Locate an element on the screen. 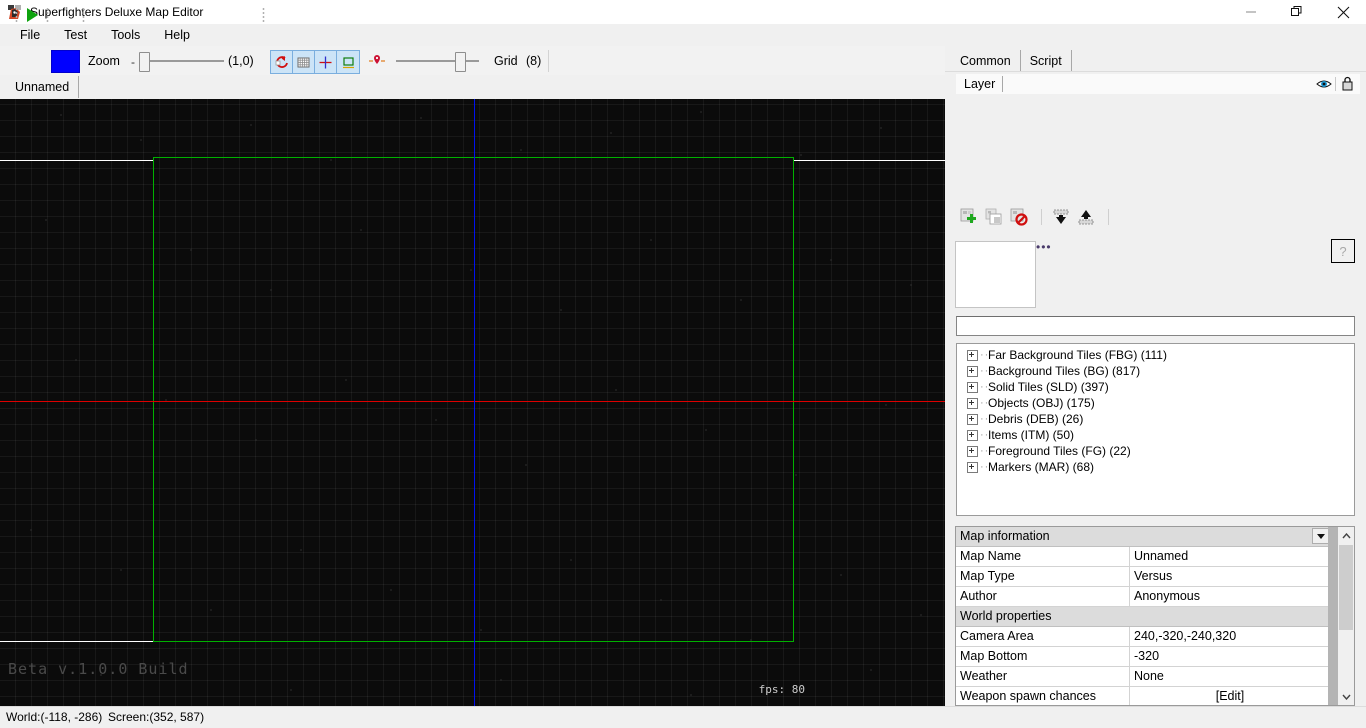 This screenshot has height=728, width=1366. tree-item-foreground-tiles: ·· Foreground Tiles (FG) (22) is located at coordinates (1160, 451).